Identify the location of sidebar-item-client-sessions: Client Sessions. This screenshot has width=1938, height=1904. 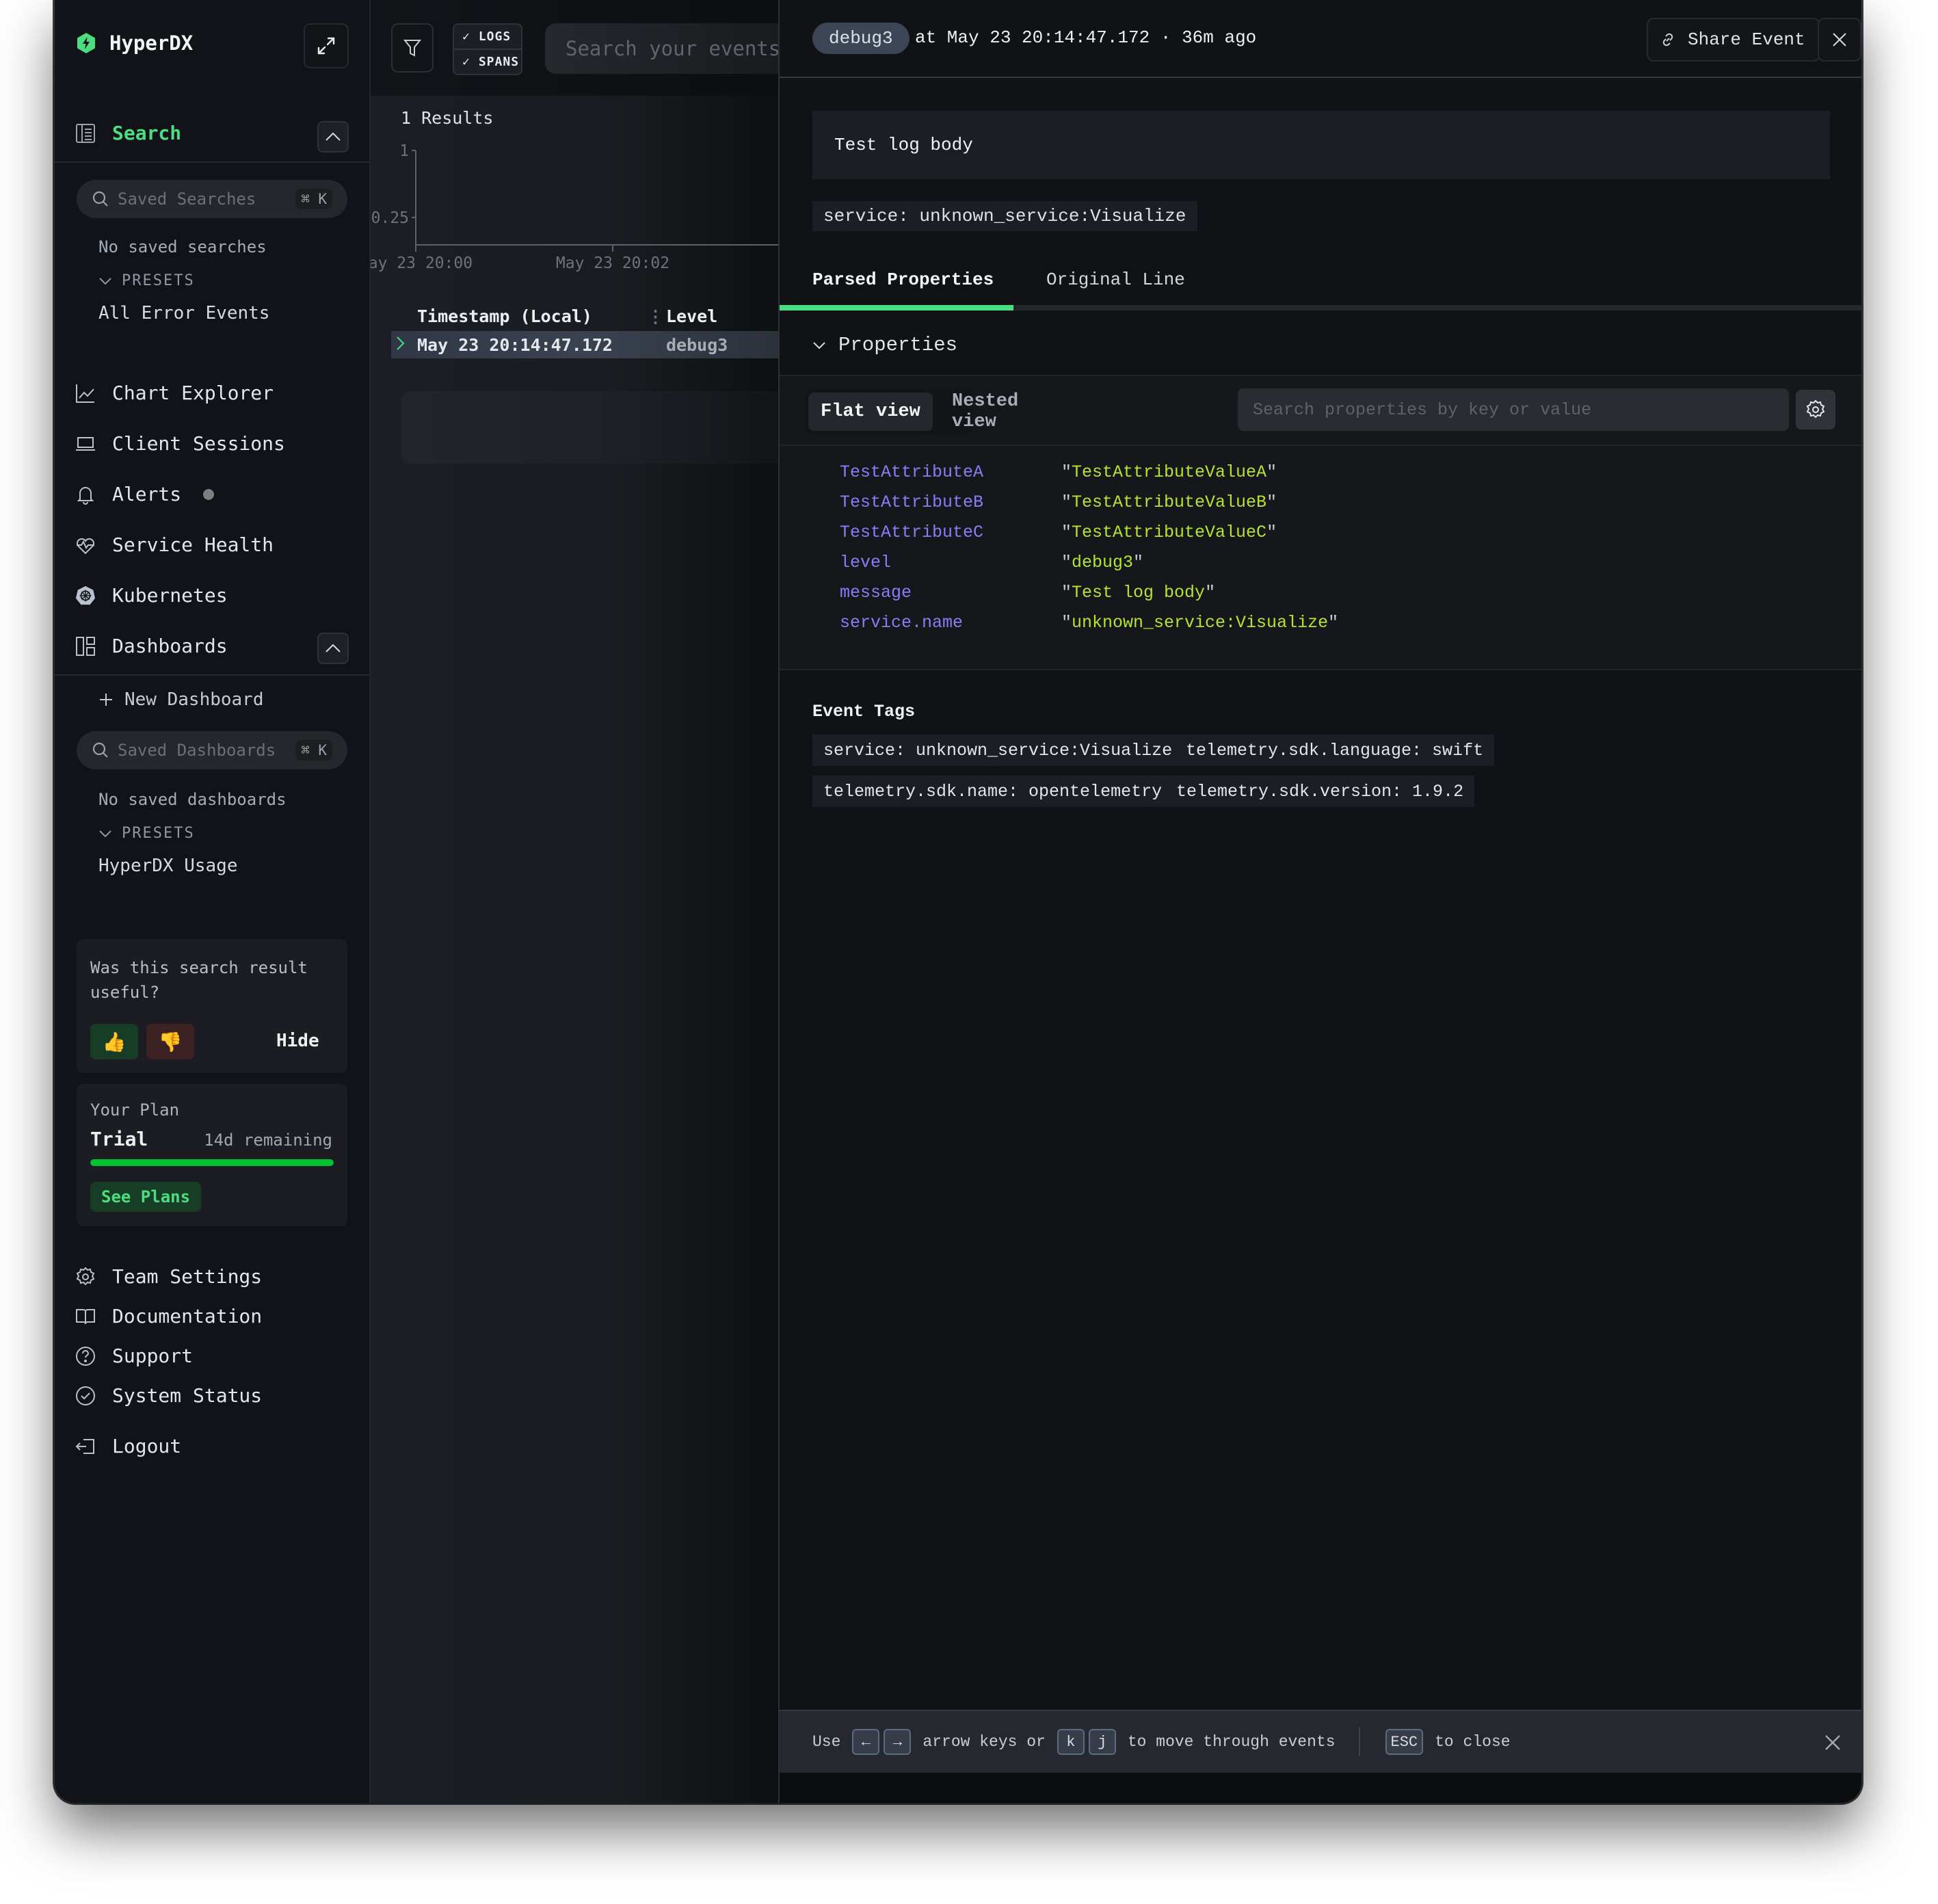
(180, 443).